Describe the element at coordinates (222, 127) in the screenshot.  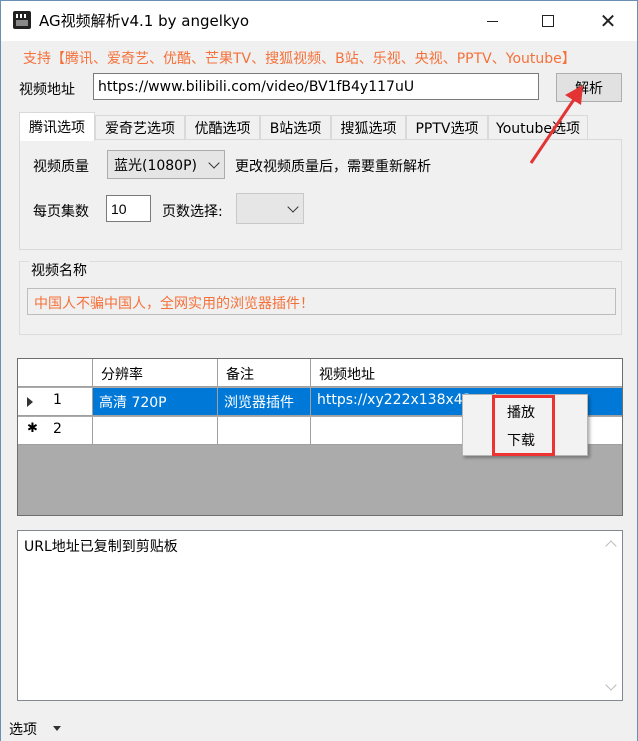
I see `tab-youku: 优酷选项` at that location.